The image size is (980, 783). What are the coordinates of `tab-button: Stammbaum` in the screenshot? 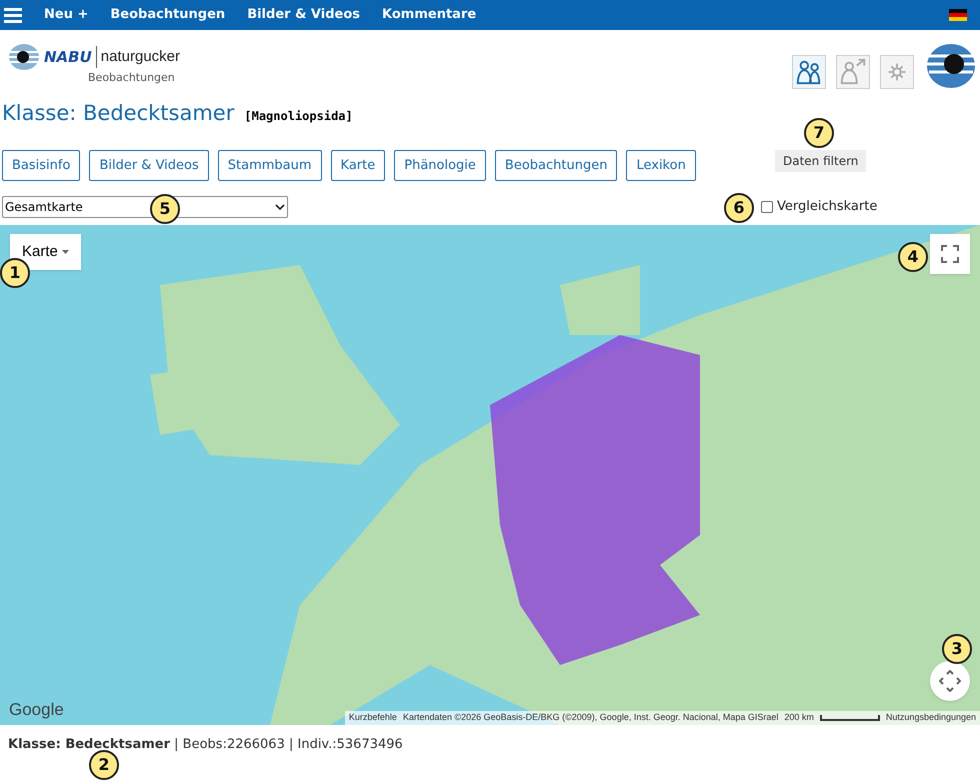 It's located at (270, 165).